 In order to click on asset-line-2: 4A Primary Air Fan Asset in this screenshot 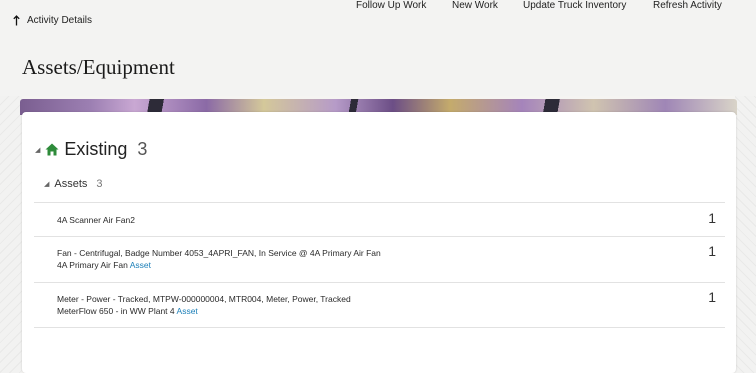, I will do `click(219, 265)`.